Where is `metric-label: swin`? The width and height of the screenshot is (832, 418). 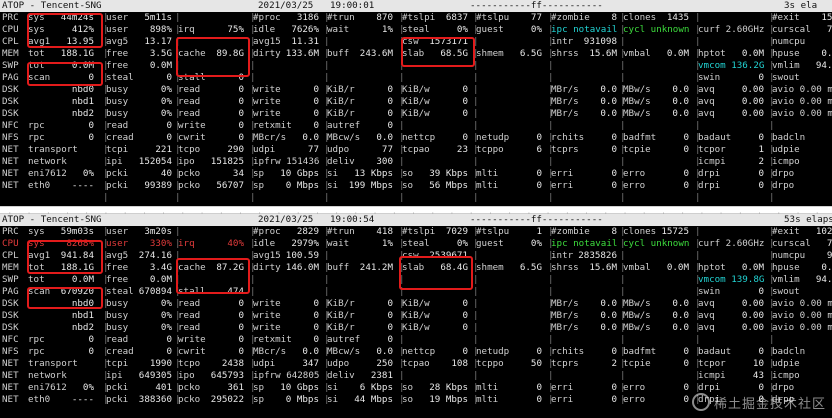
metric-label: swin is located at coordinates (709, 77).